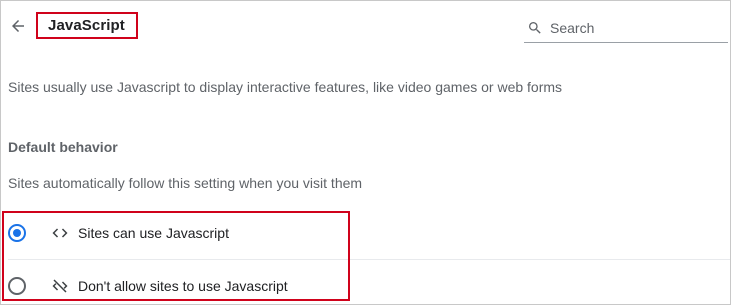 The width and height of the screenshot is (731, 308). I want to click on page-title-container: JavaScript, so click(87, 25).